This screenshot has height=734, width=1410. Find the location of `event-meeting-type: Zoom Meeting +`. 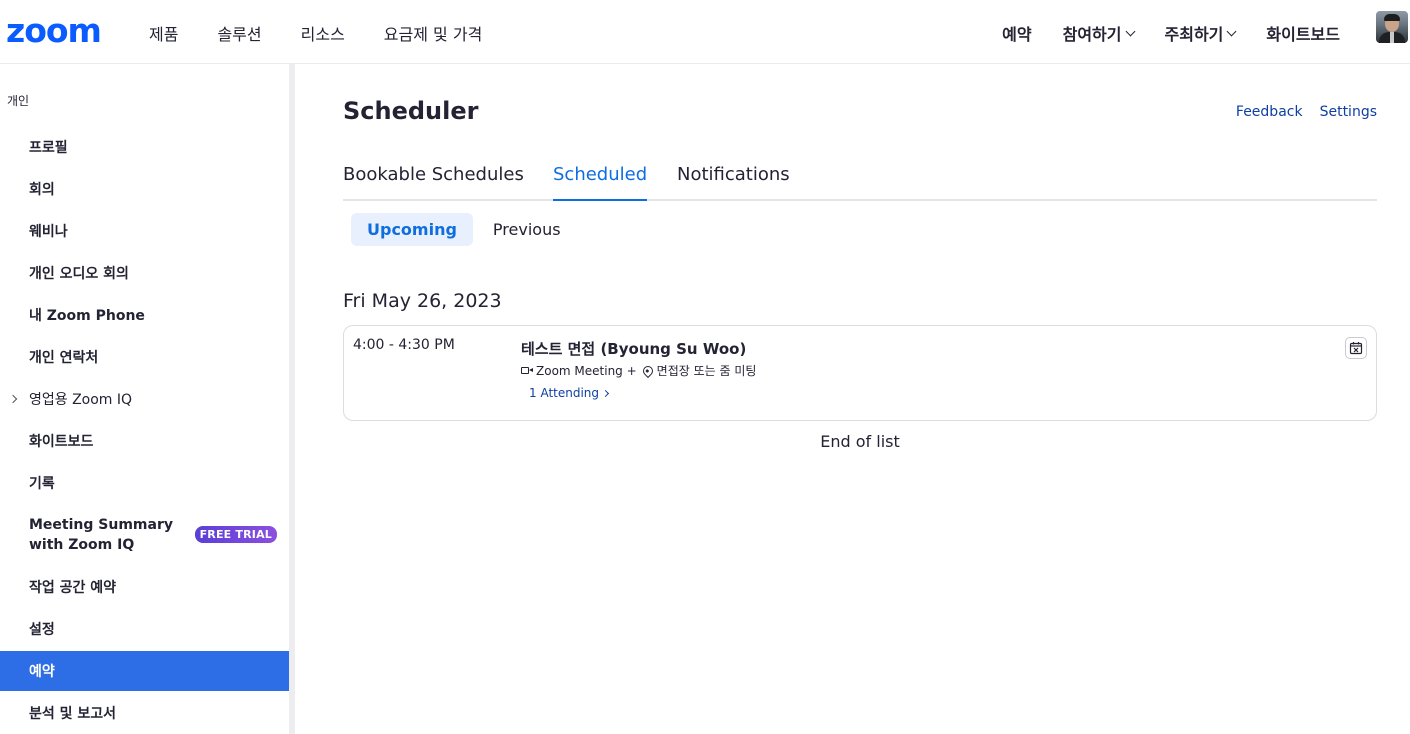

event-meeting-type: Zoom Meeting + is located at coordinates (586, 370).